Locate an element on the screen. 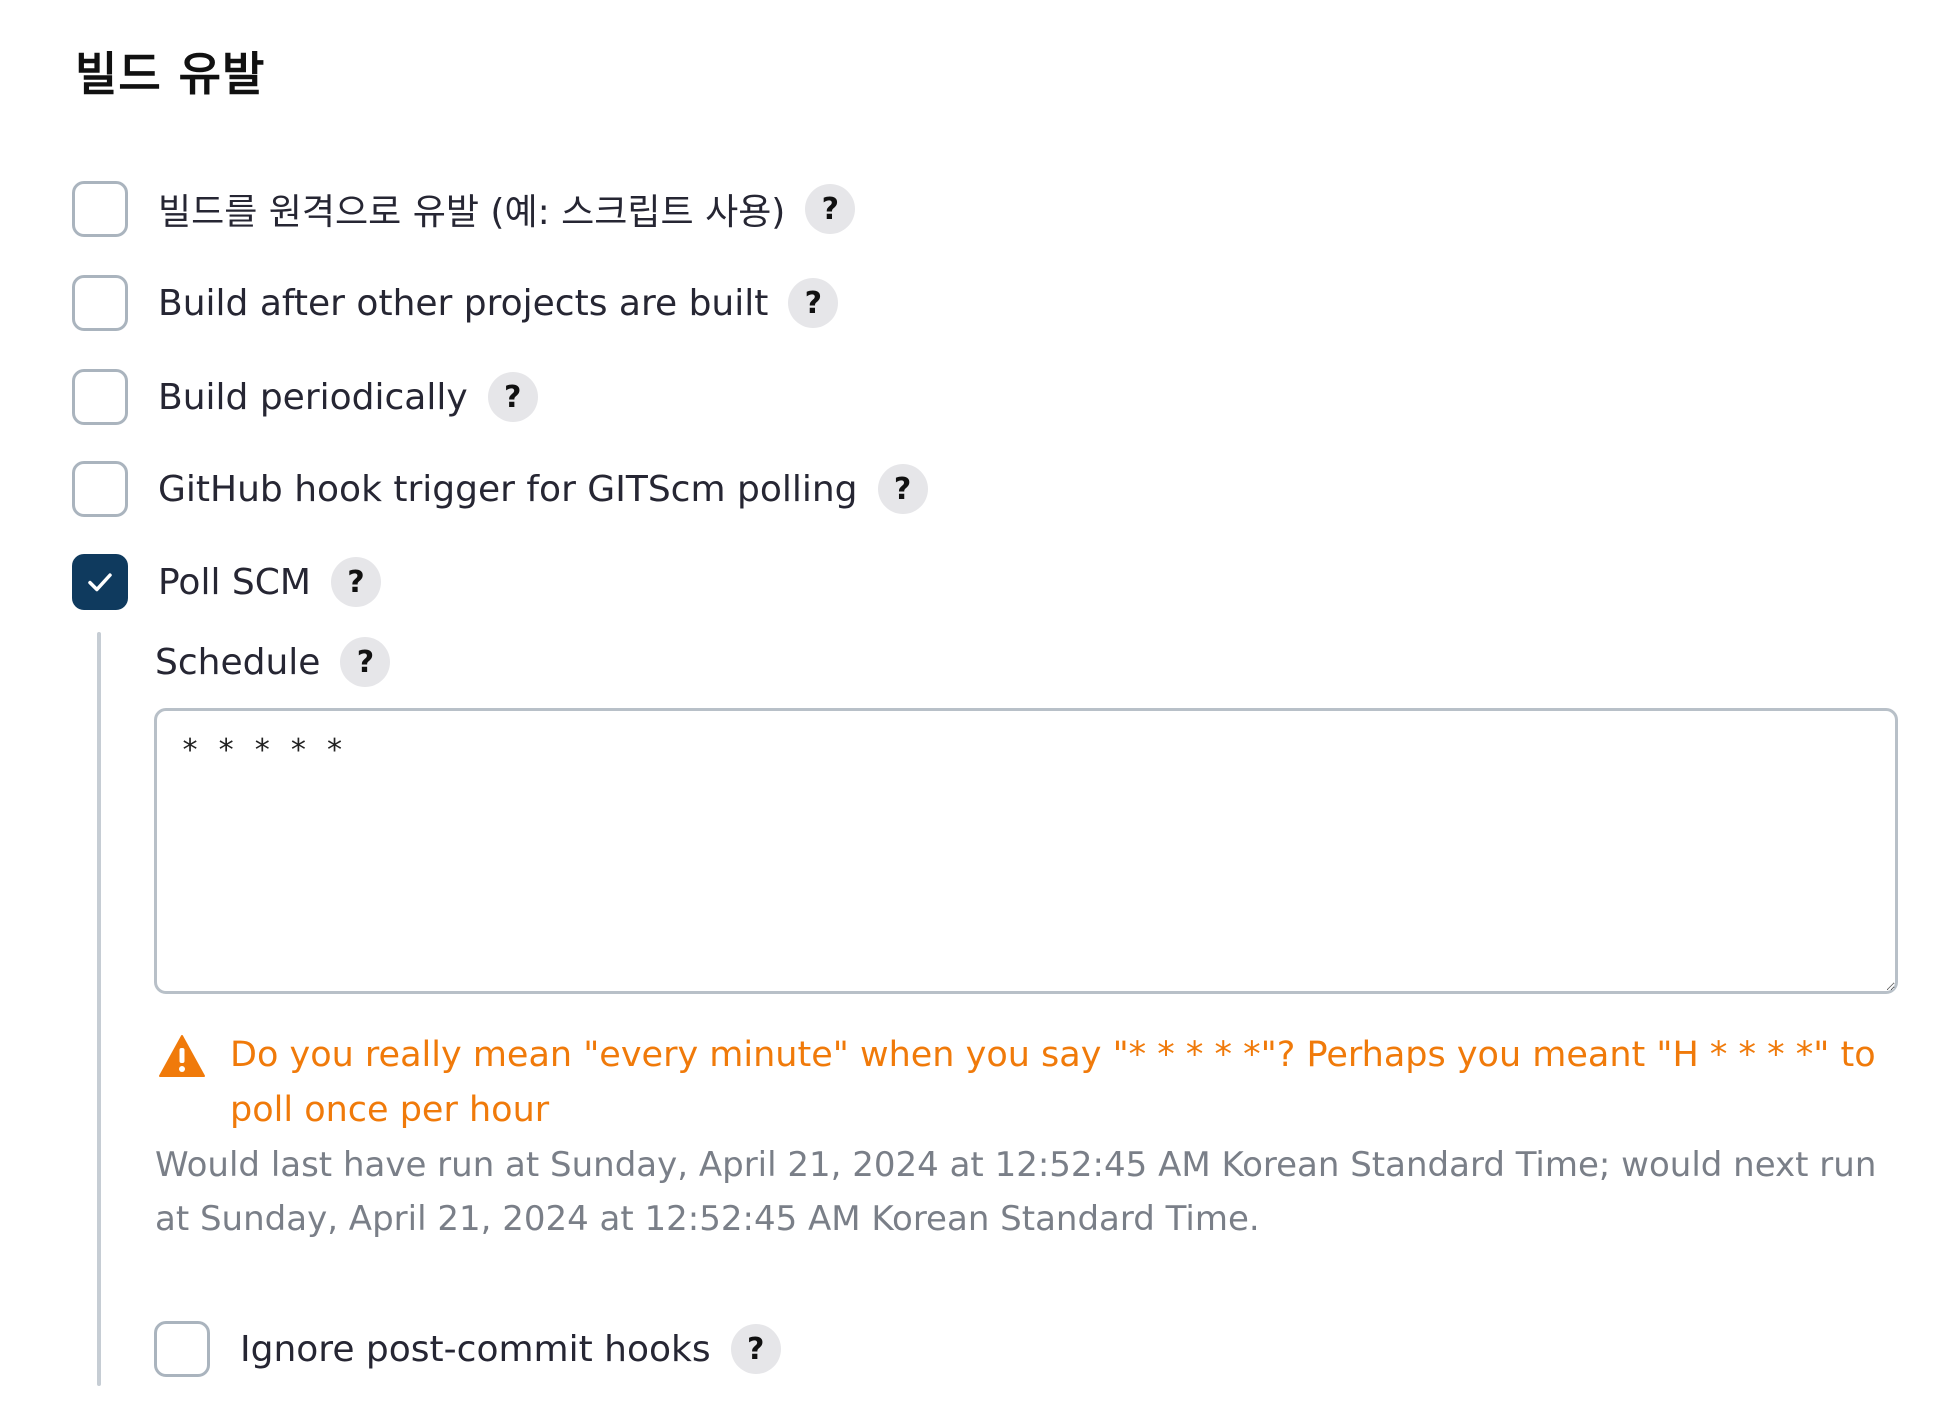  build-periodically-checkbox is located at coordinates (100, 397).